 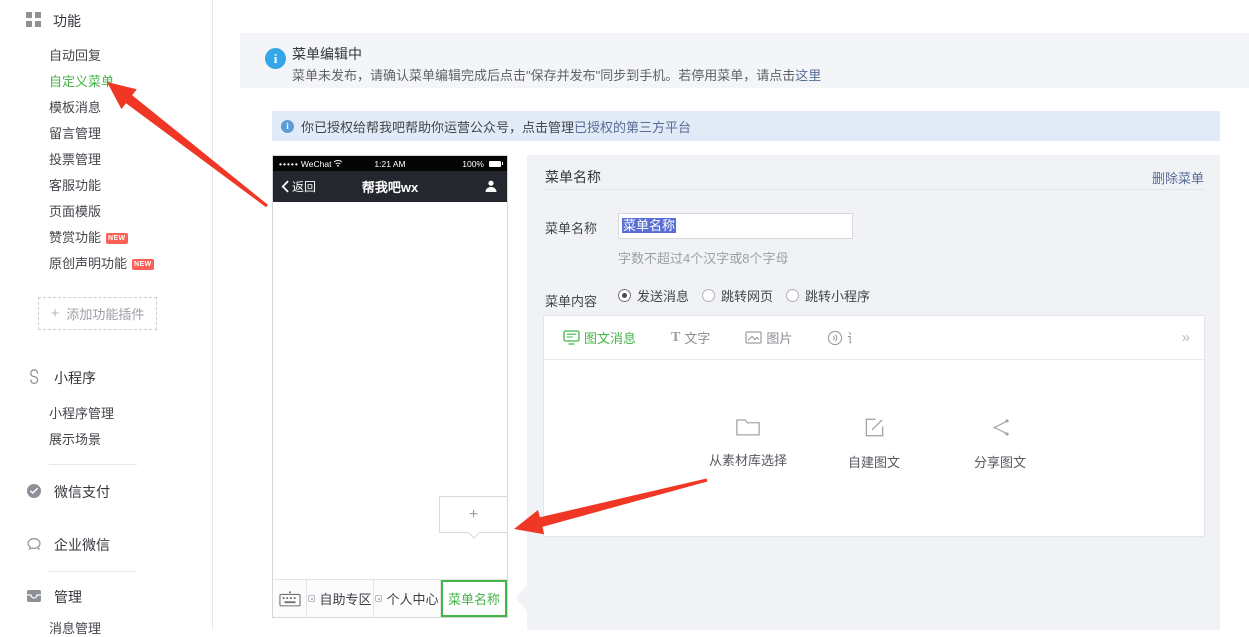 I want to click on section-label: 管理, so click(x=68, y=597).